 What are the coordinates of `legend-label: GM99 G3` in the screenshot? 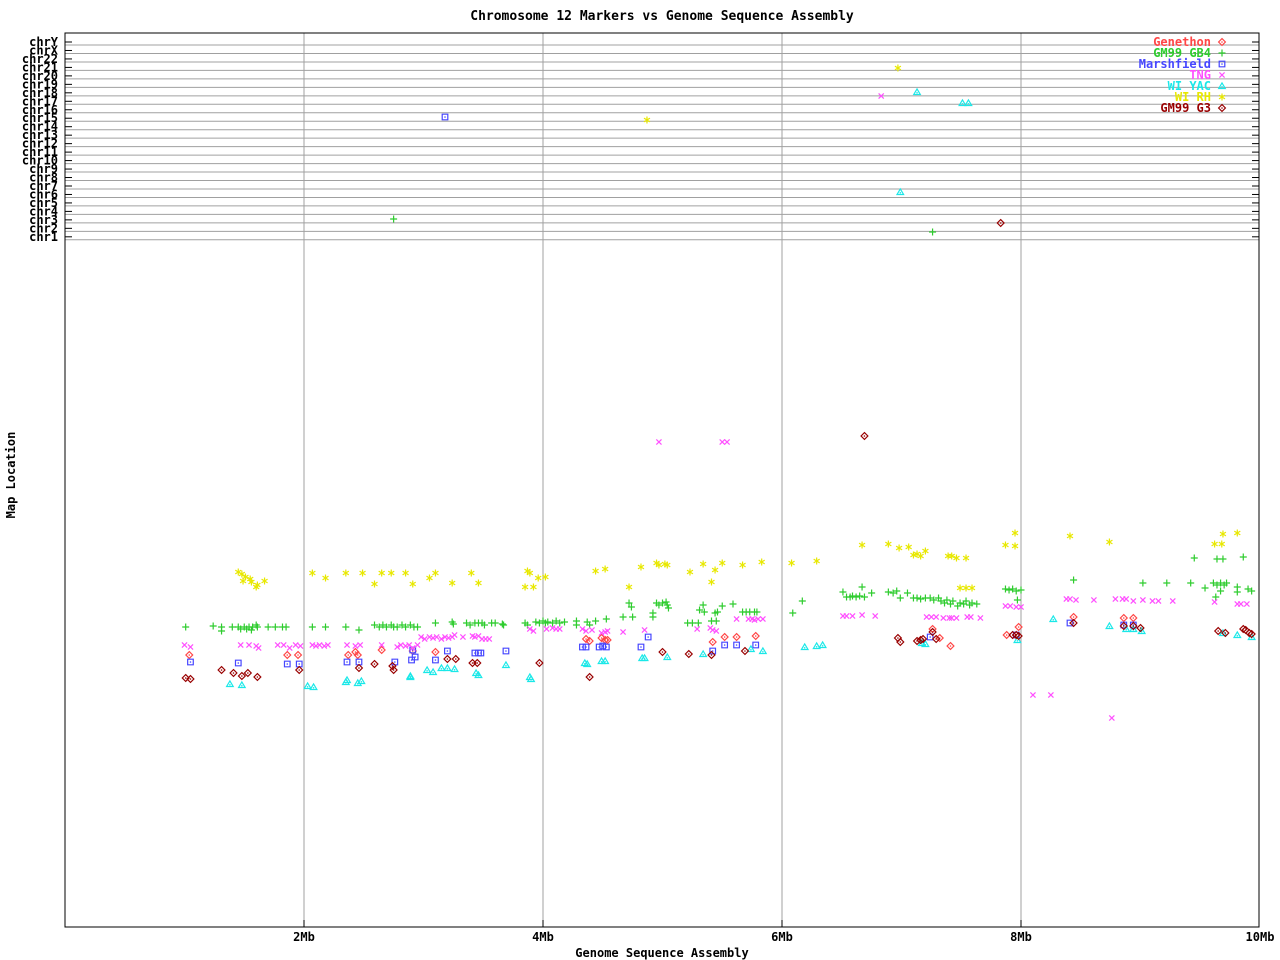 It's located at (1185, 108).